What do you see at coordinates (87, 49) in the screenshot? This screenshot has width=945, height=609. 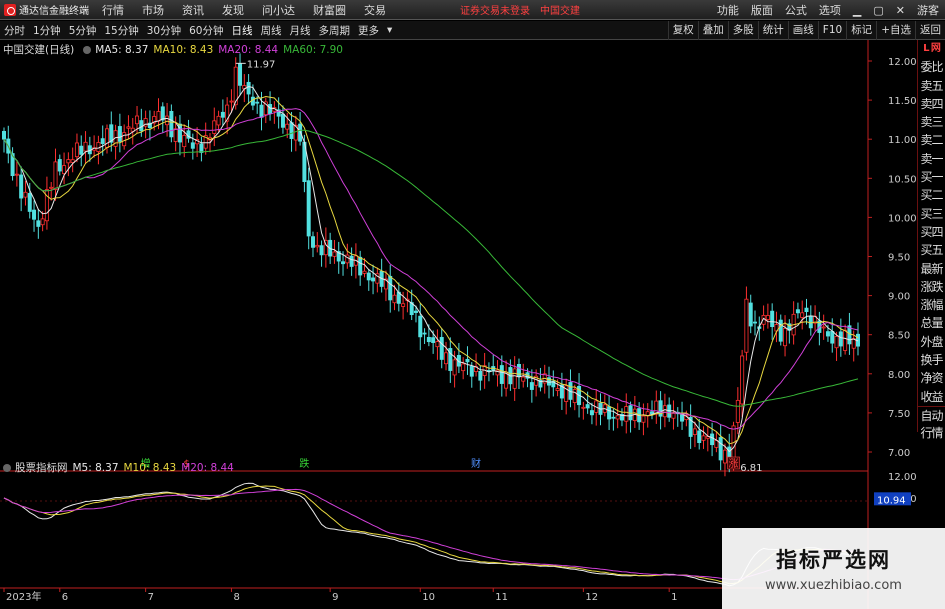 I see `settings-dot-icon` at bounding box center [87, 49].